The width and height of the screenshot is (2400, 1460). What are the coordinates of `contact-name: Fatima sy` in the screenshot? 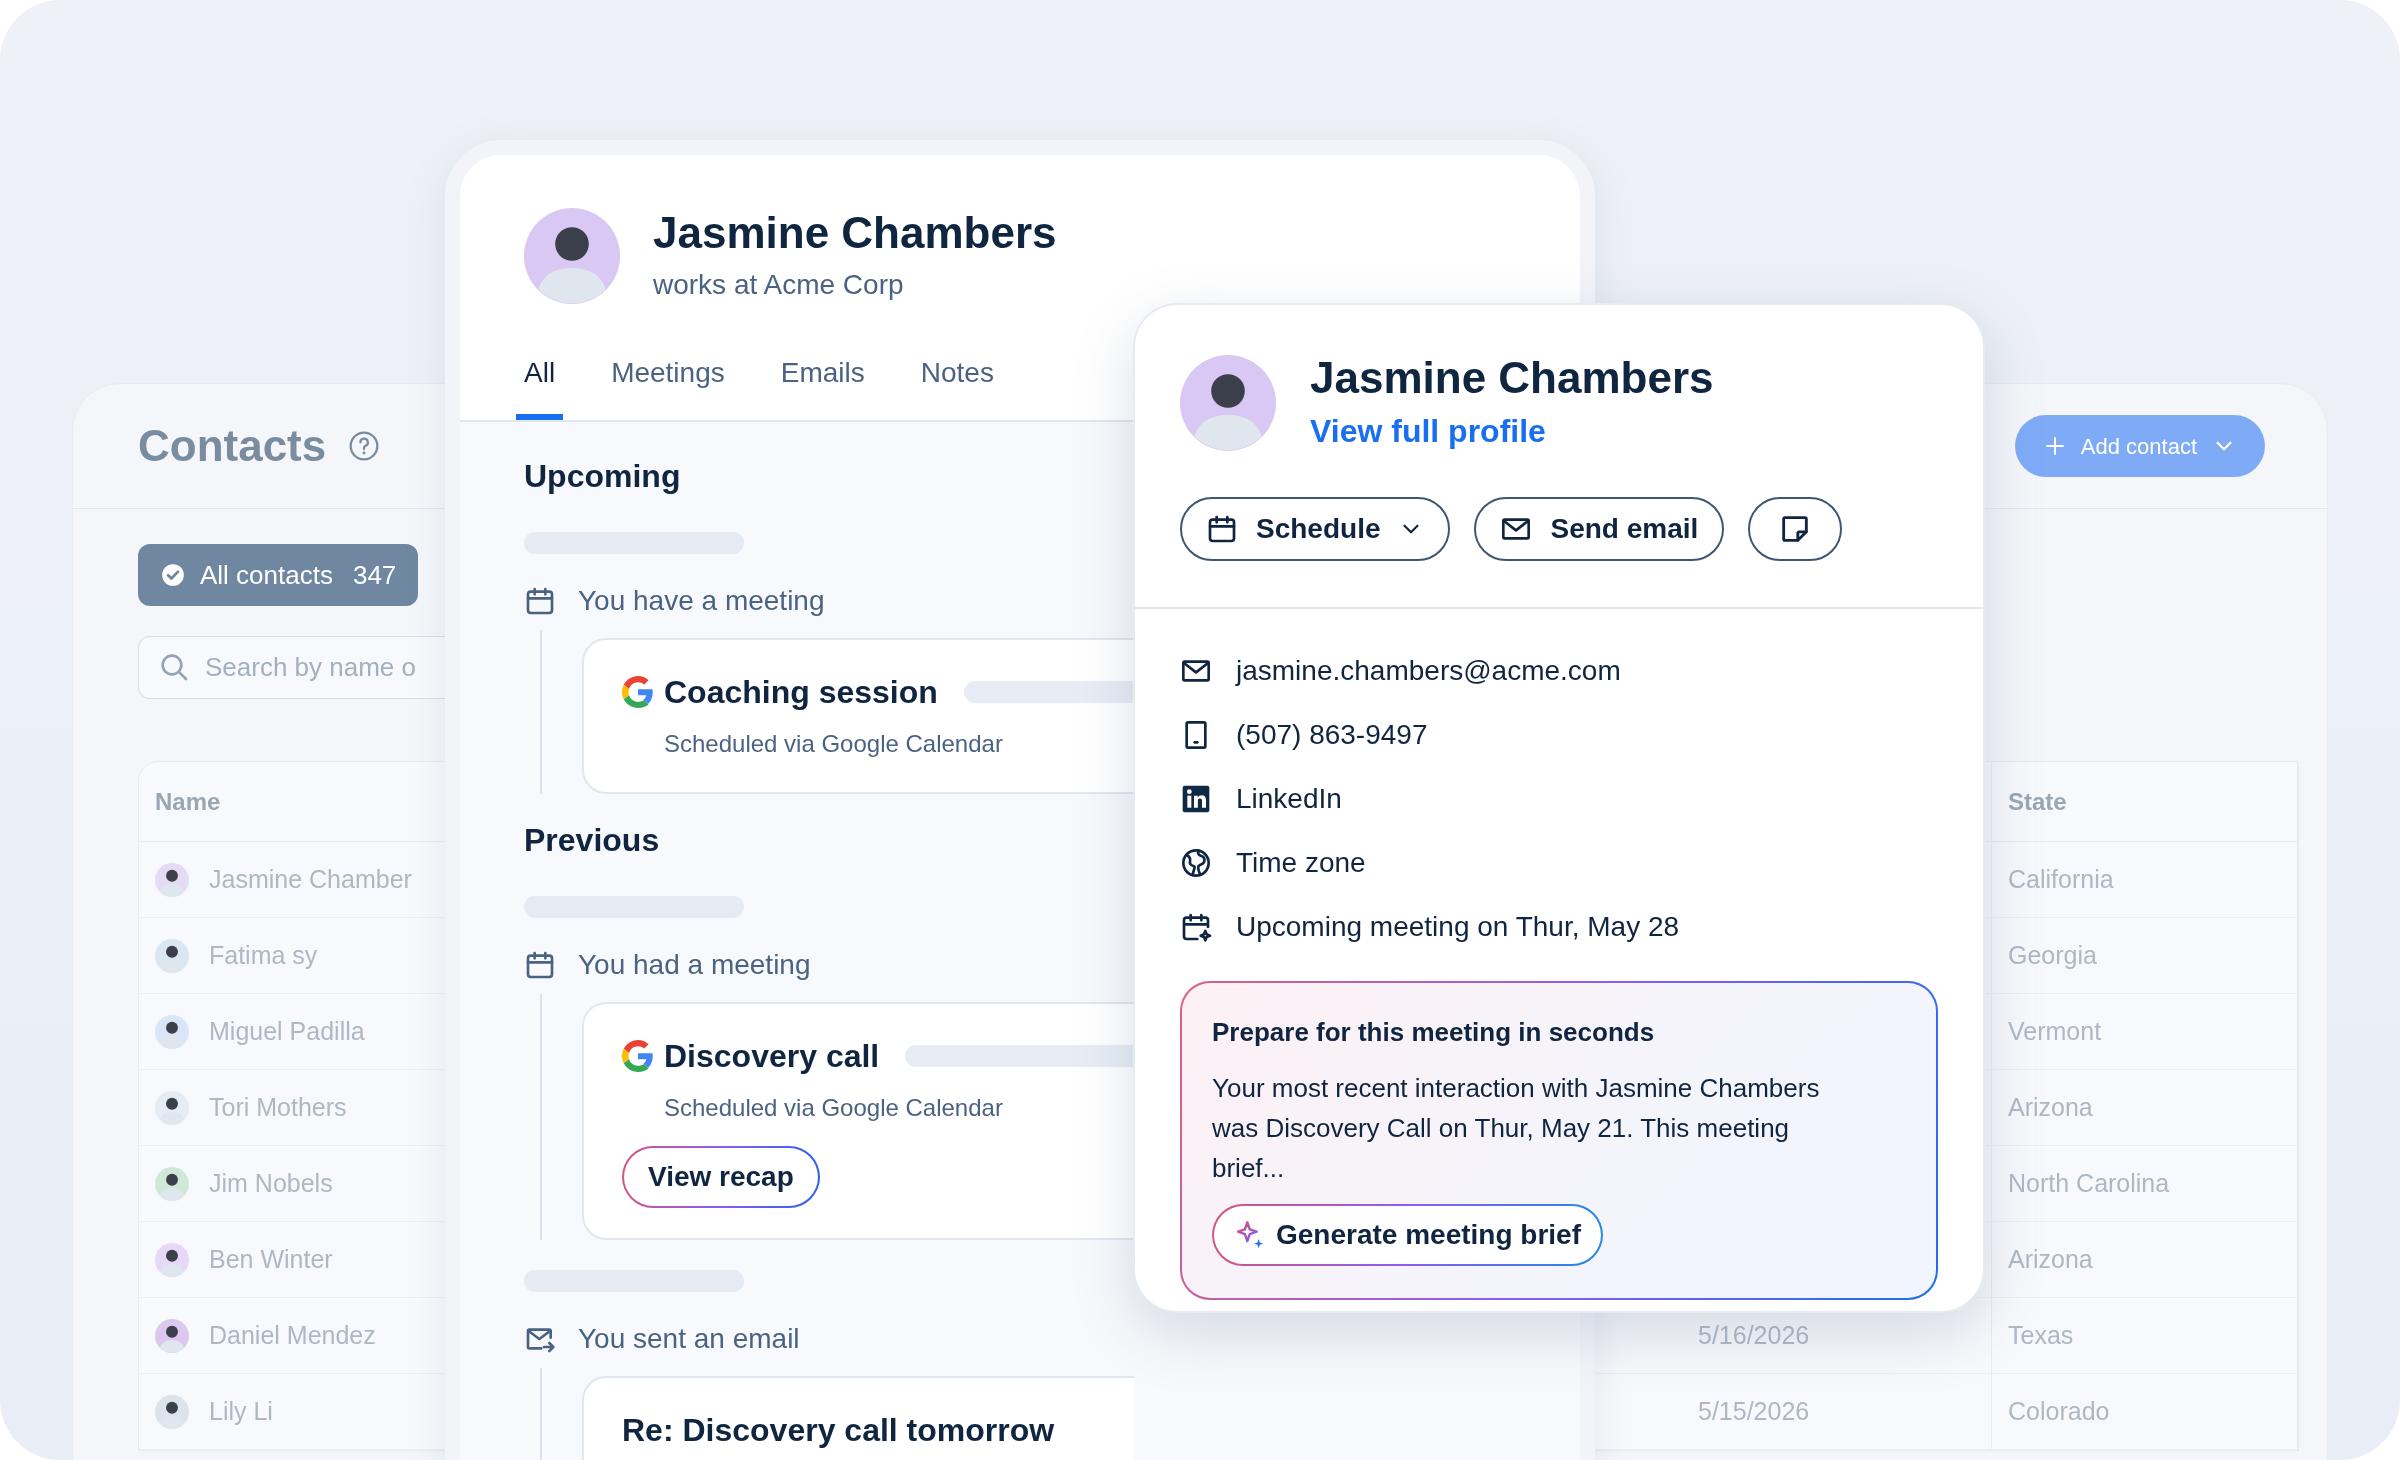 It's located at (263, 955).